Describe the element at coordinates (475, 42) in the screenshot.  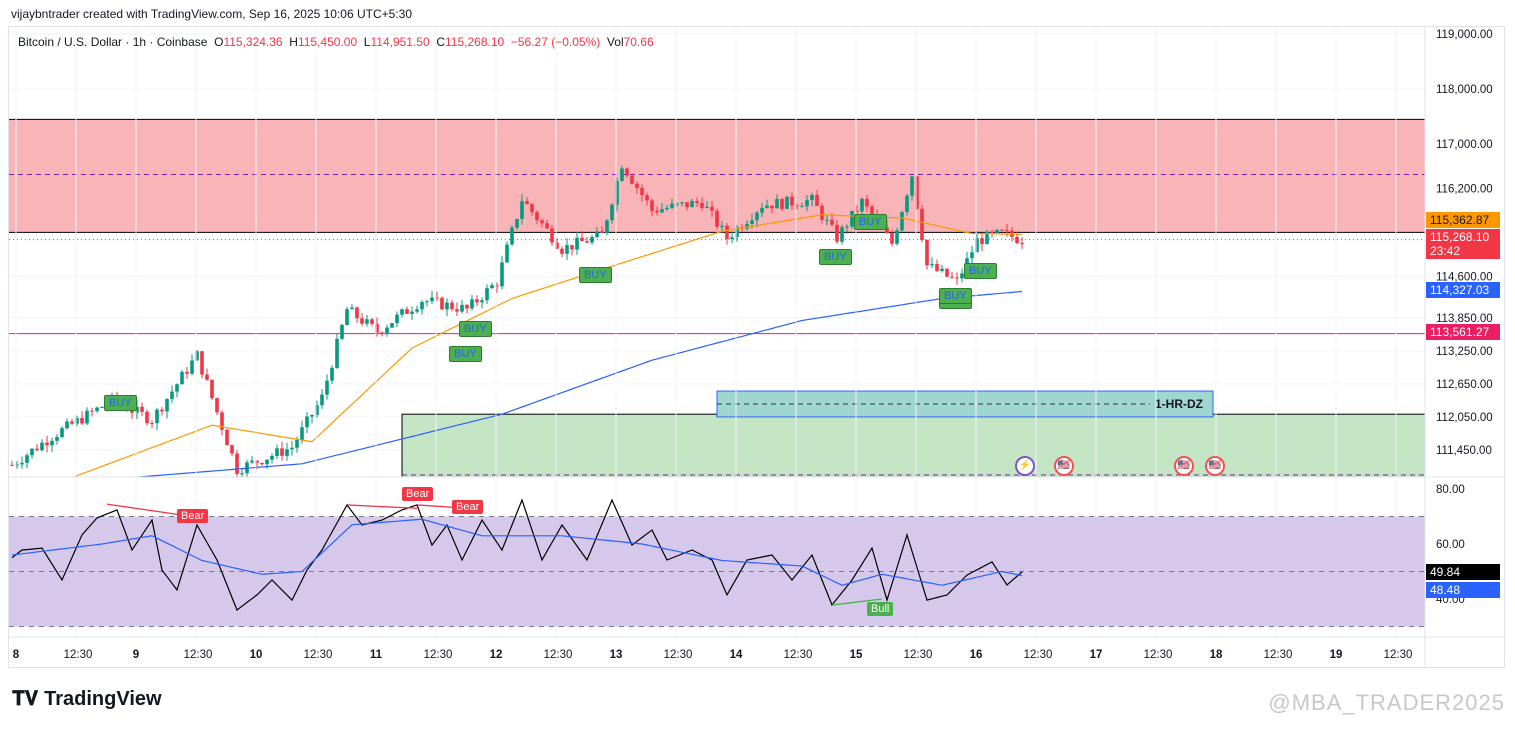
I see `close-value: 115,268.10` at that location.